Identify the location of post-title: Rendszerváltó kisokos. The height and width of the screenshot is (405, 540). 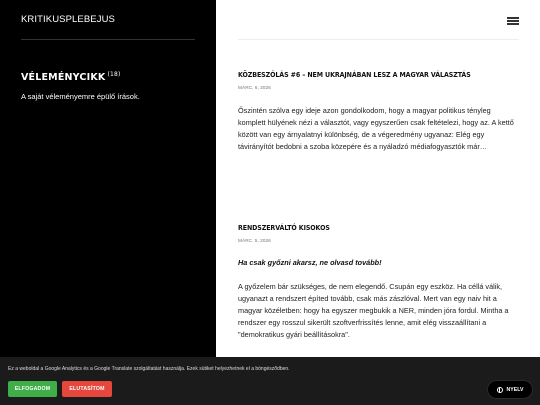
(365, 228).